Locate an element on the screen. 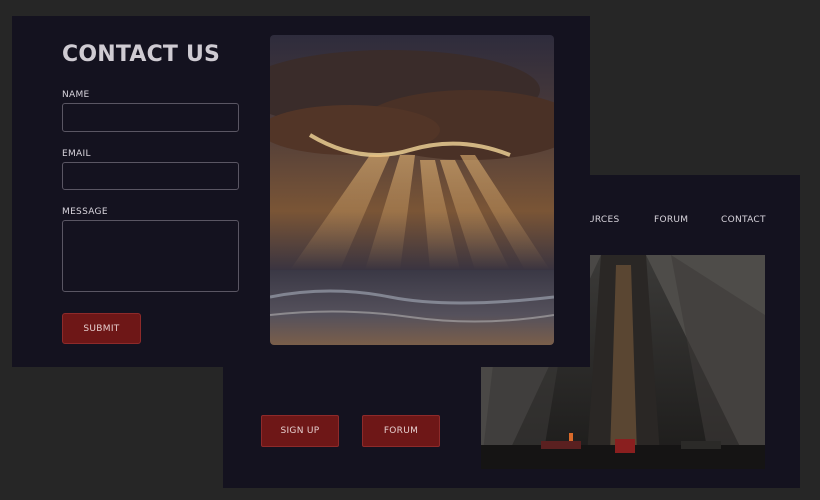  forum-button: FORUM is located at coordinates (401, 431).